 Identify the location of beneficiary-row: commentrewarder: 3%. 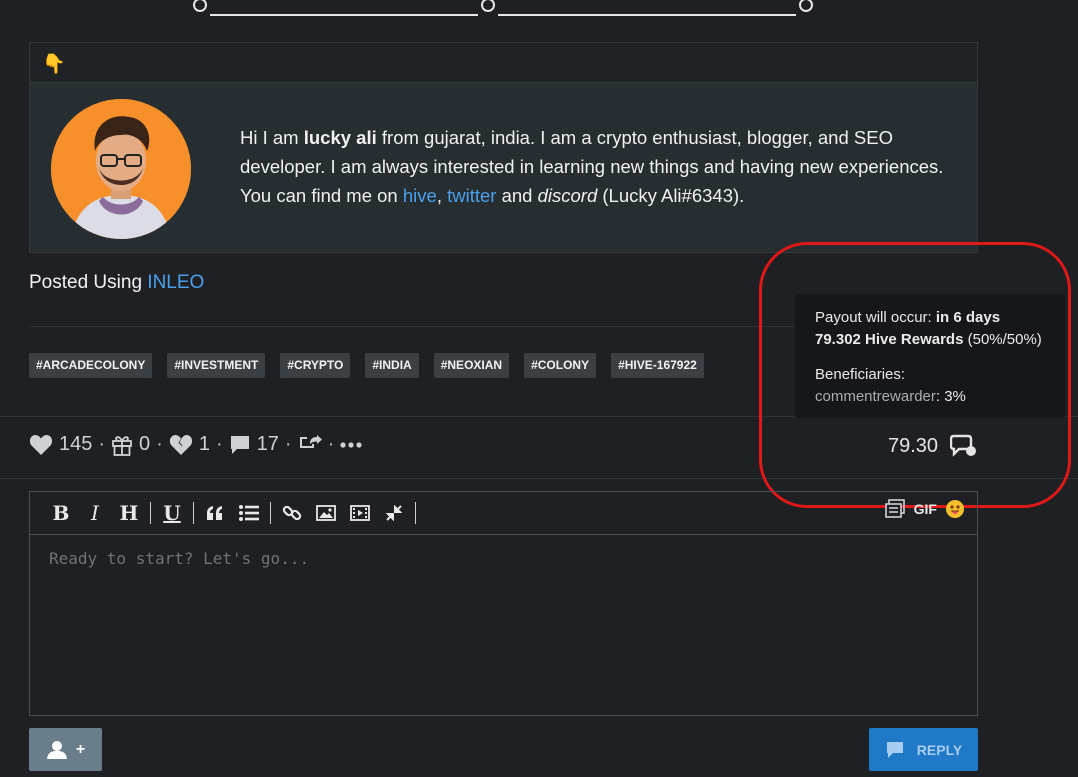
(930, 397).